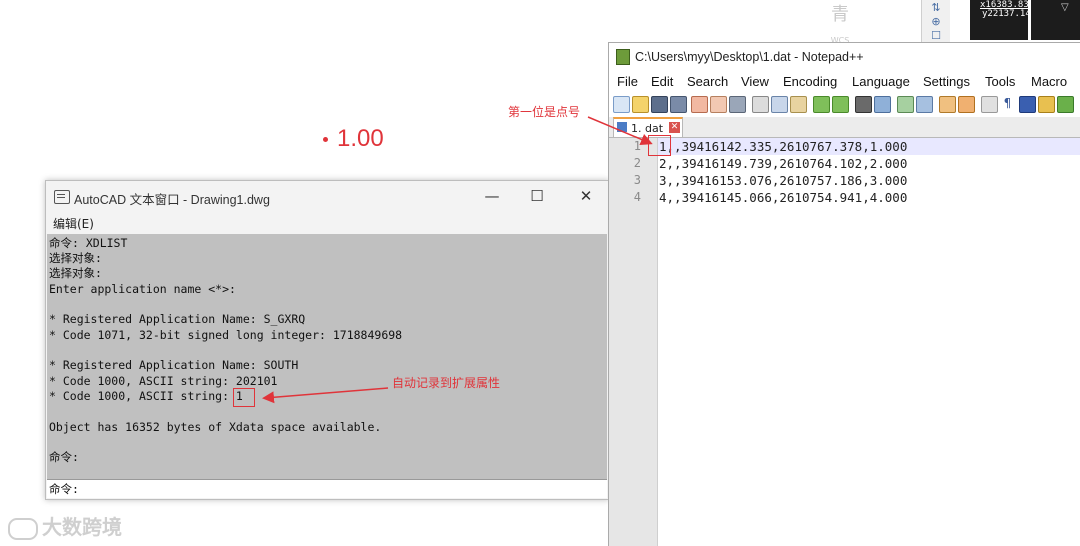 The width and height of the screenshot is (1080, 546). Describe the element at coordinates (65, 525) in the screenshot. I see `watermark: 大数跨境` at that location.